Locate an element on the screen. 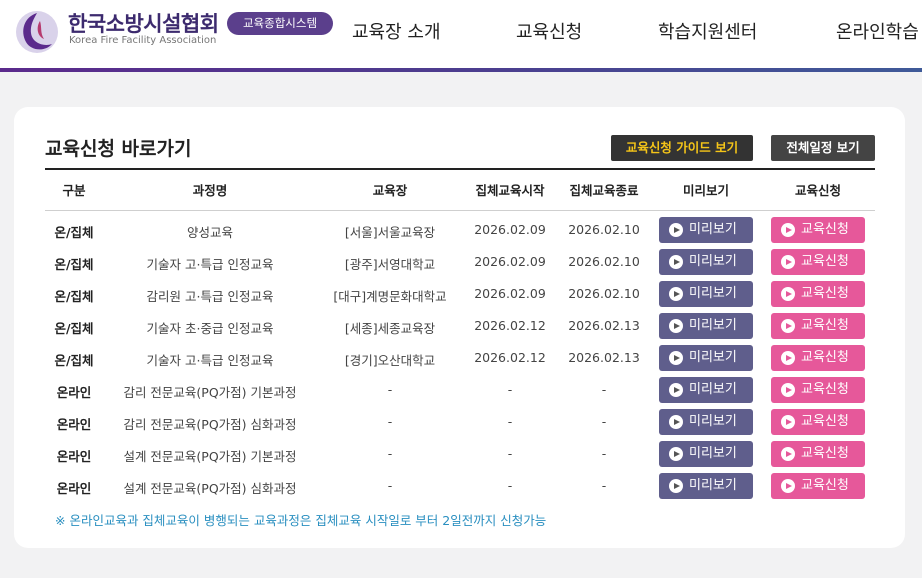 This screenshot has width=922, height=578. org-name: 한국소방시설협회 is located at coordinates (143, 23).